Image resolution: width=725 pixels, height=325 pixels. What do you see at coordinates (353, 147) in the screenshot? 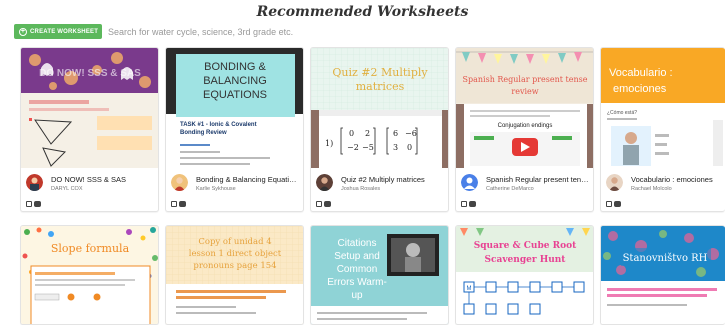
I see `svg-text: −2` at bounding box center [353, 147].